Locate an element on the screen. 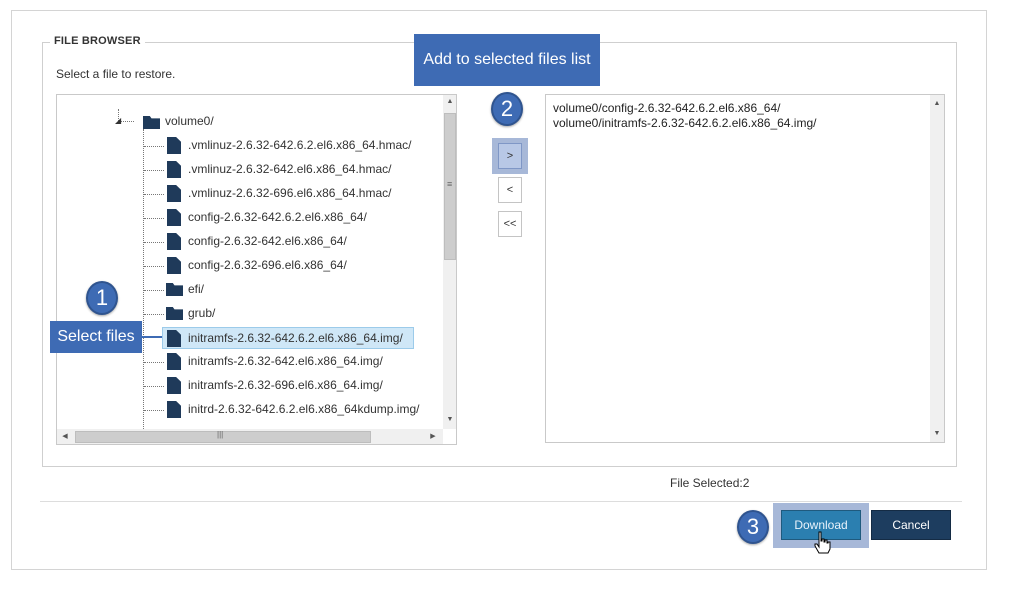 This screenshot has height=599, width=1018. tree-item: config-2.6.32-642.el6.x86_64/ is located at coordinates (255, 241).